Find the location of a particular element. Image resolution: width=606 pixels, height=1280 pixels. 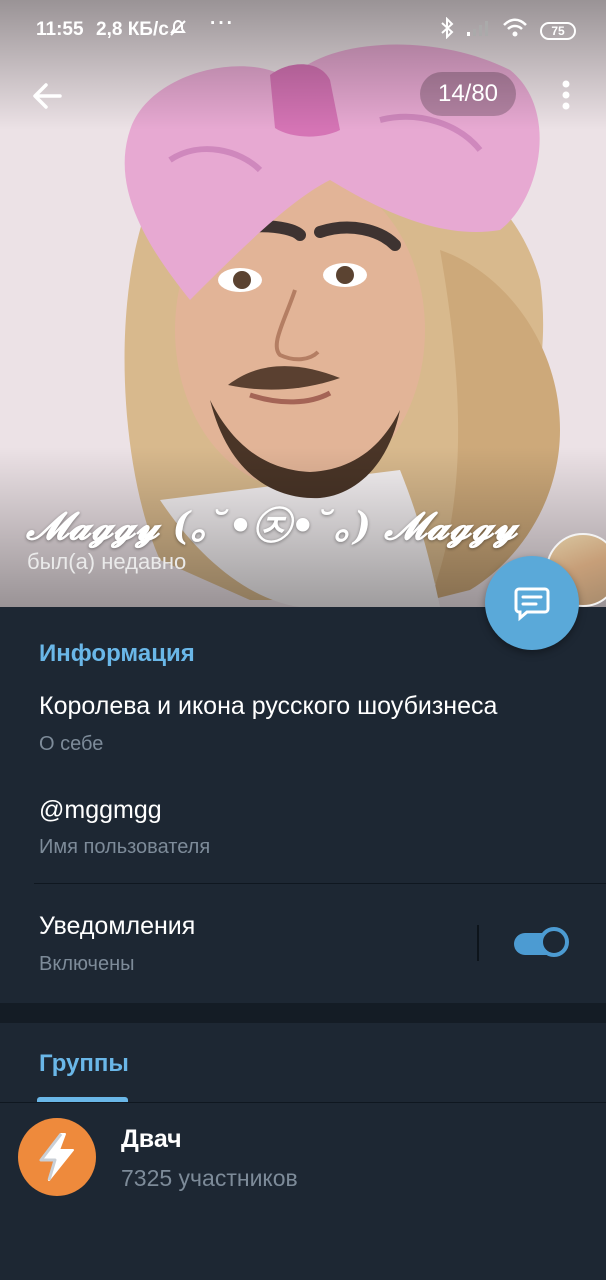

status-network-speed: 2,8 КБ/с is located at coordinates (132, 29).